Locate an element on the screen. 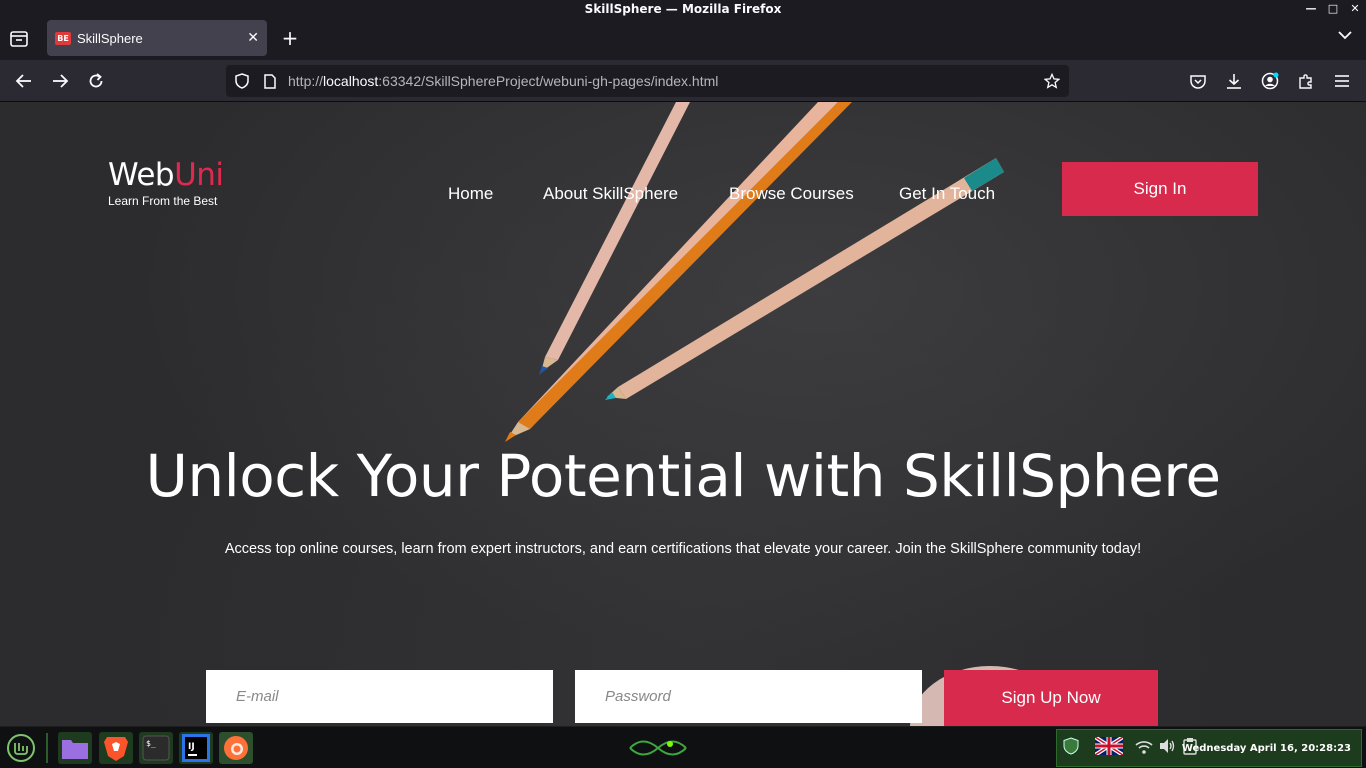  close-window-icon: ✕ is located at coordinates (1355, 9).